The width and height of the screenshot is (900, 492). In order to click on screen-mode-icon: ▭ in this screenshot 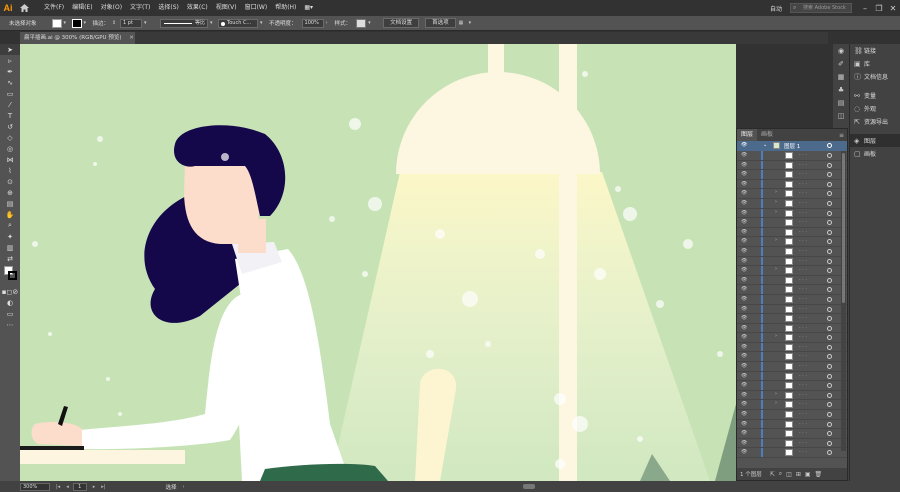, I will do `click(10, 313)`.